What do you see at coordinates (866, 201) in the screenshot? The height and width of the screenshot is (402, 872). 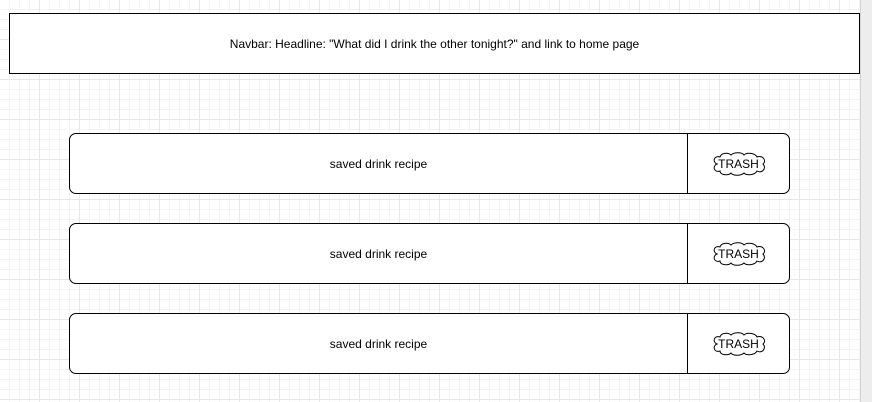 I see `canvas-scroll-edge` at bounding box center [866, 201].